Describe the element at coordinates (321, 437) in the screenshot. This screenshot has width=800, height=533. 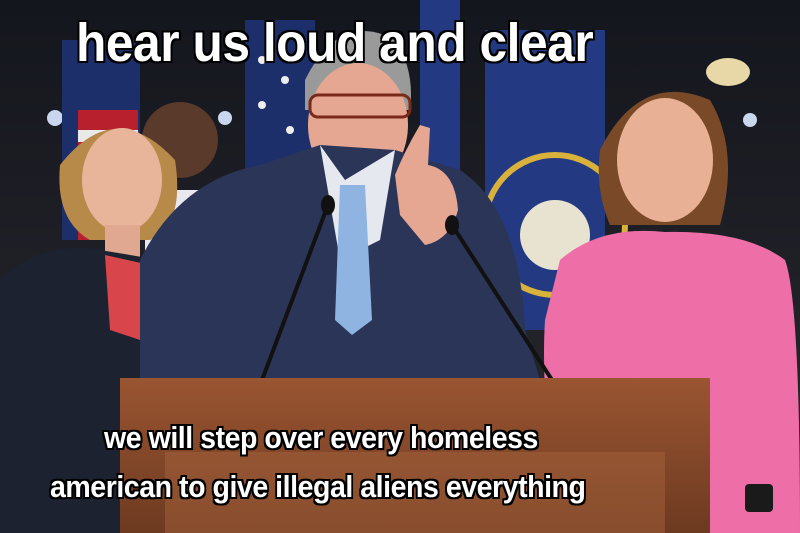
I see `bottom-caption-line-1: we will step over every homeless` at that location.